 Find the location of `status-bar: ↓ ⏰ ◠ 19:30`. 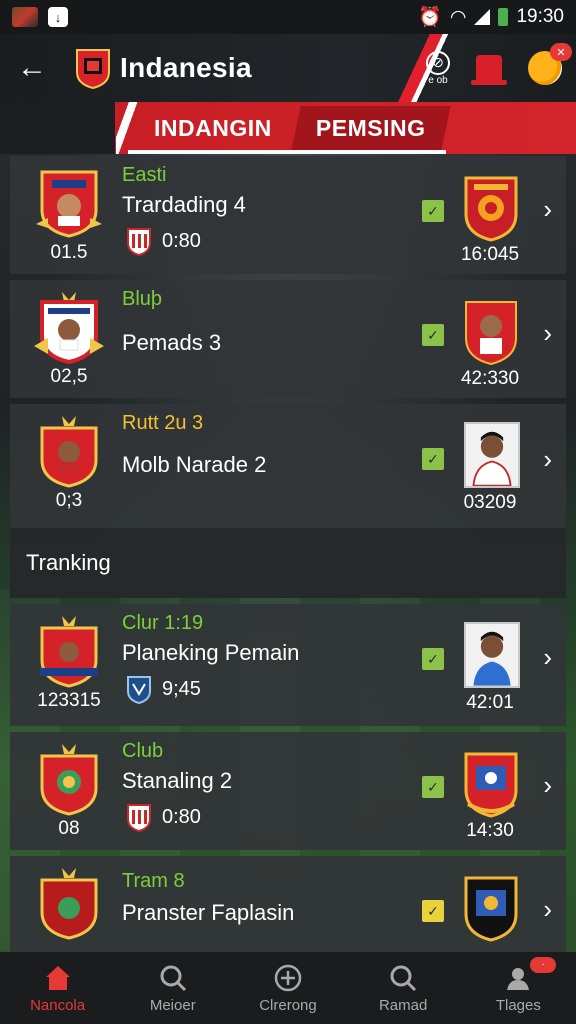

status-bar: ↓ ⏰ ◠ 19:30 is located at coordinates (288, 17).